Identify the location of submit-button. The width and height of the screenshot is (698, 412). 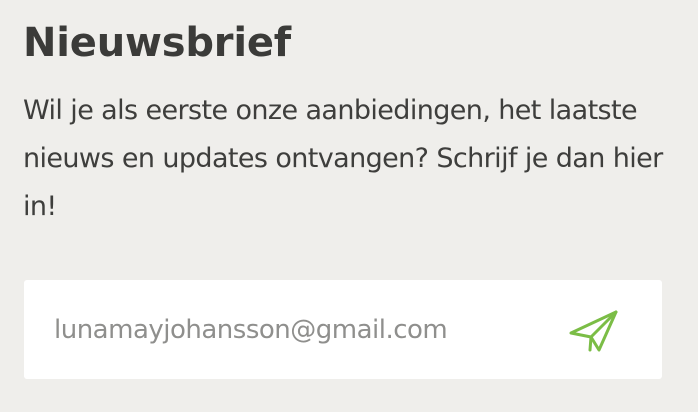
(595, 330).